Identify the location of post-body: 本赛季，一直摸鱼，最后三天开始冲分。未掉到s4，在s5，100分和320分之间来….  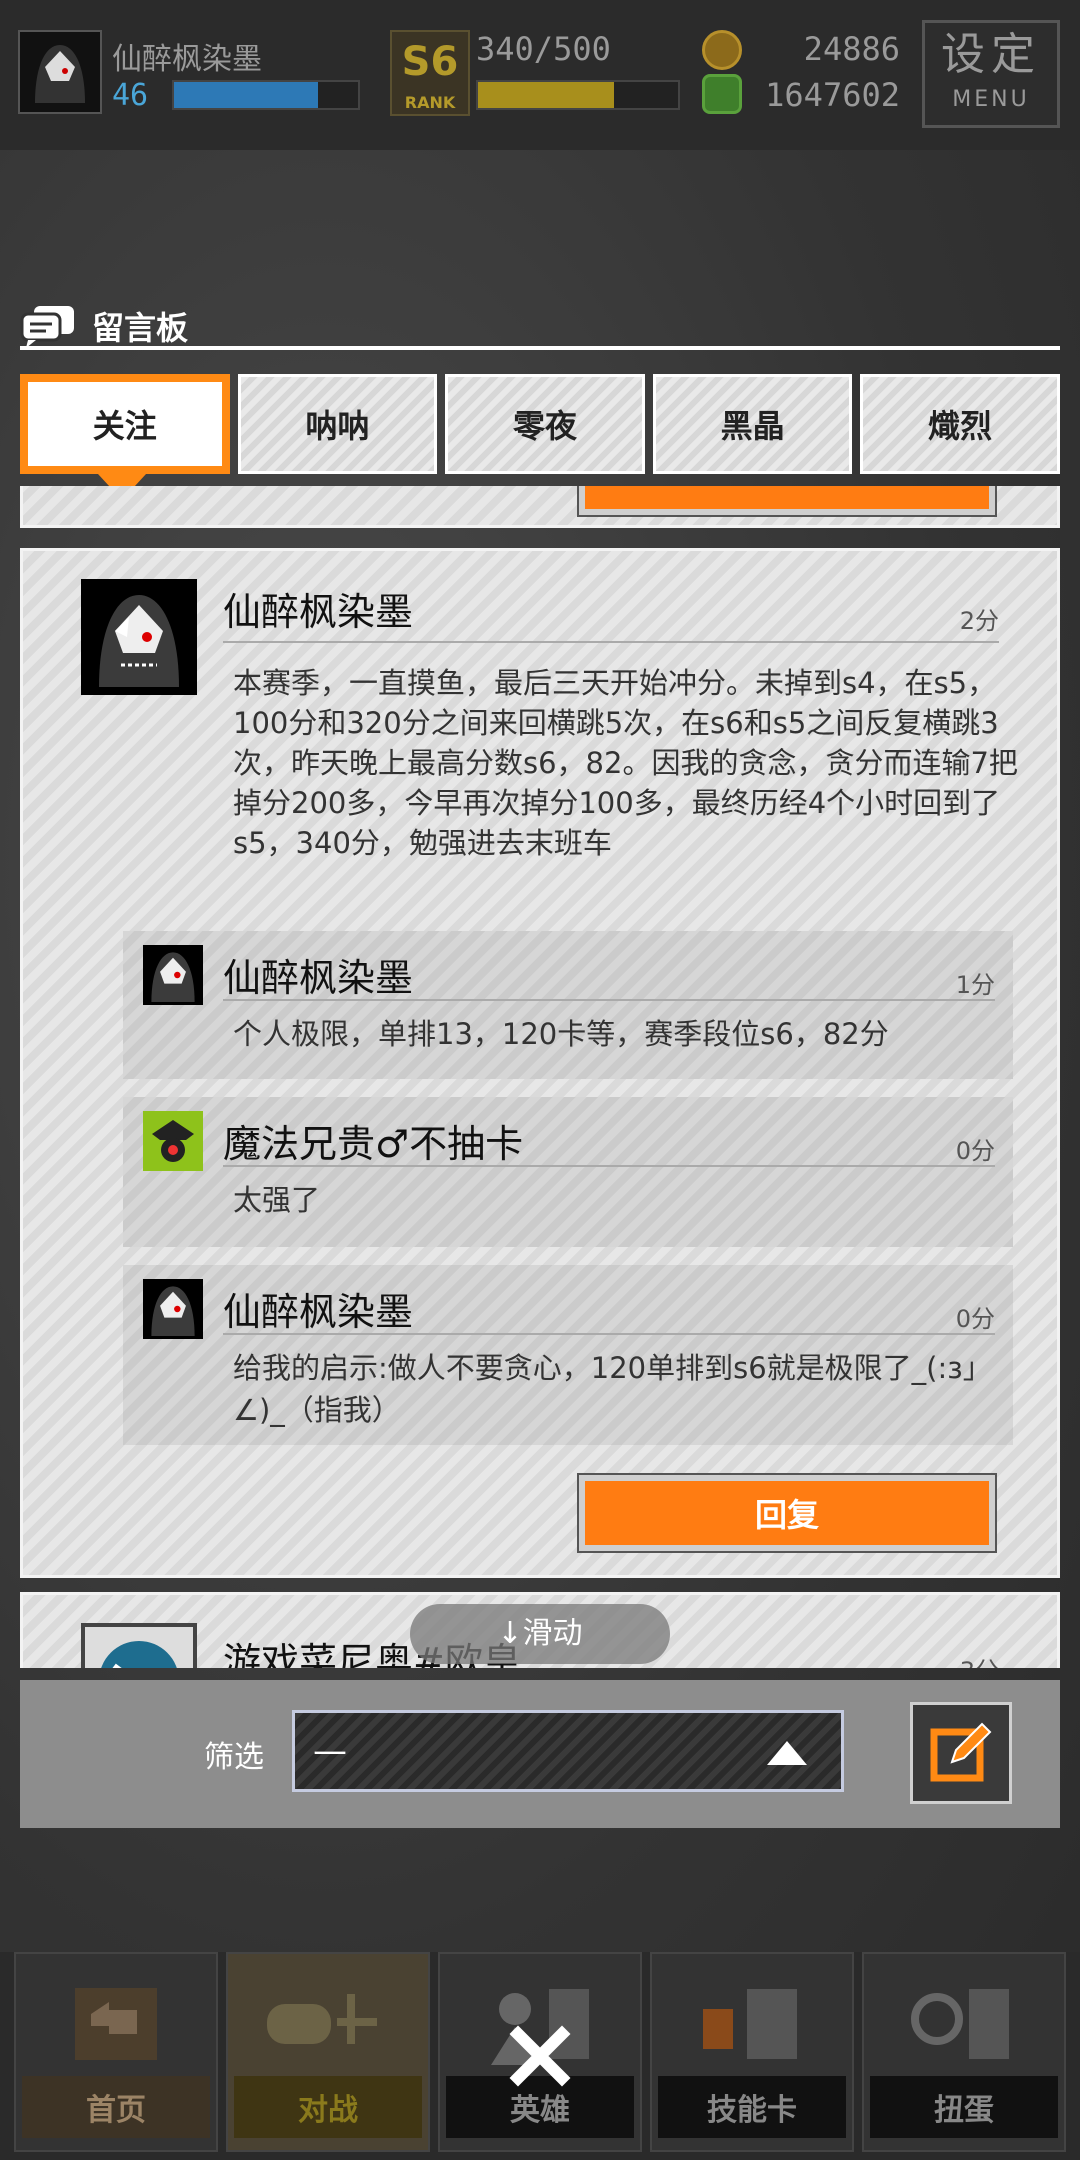
(625, 763).